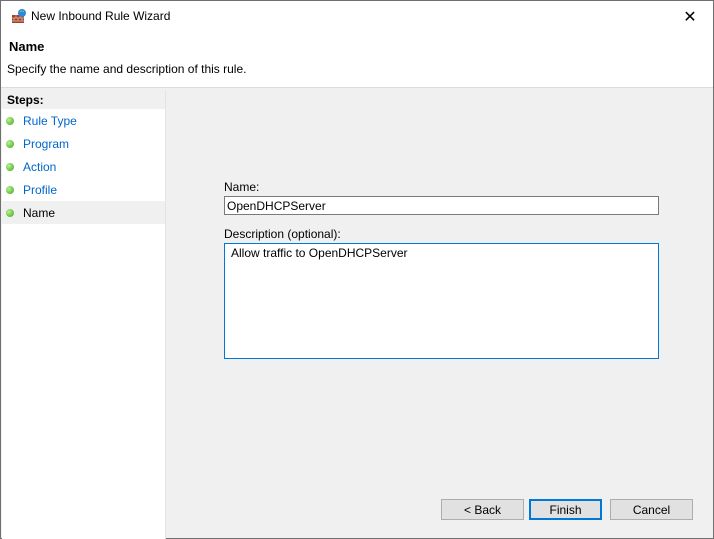  What do you see at coordinates (357, 16) in the screenshot?
I see `title-bar: New Inbound Rule Wizard ✕` at bounding box center [357, 16].